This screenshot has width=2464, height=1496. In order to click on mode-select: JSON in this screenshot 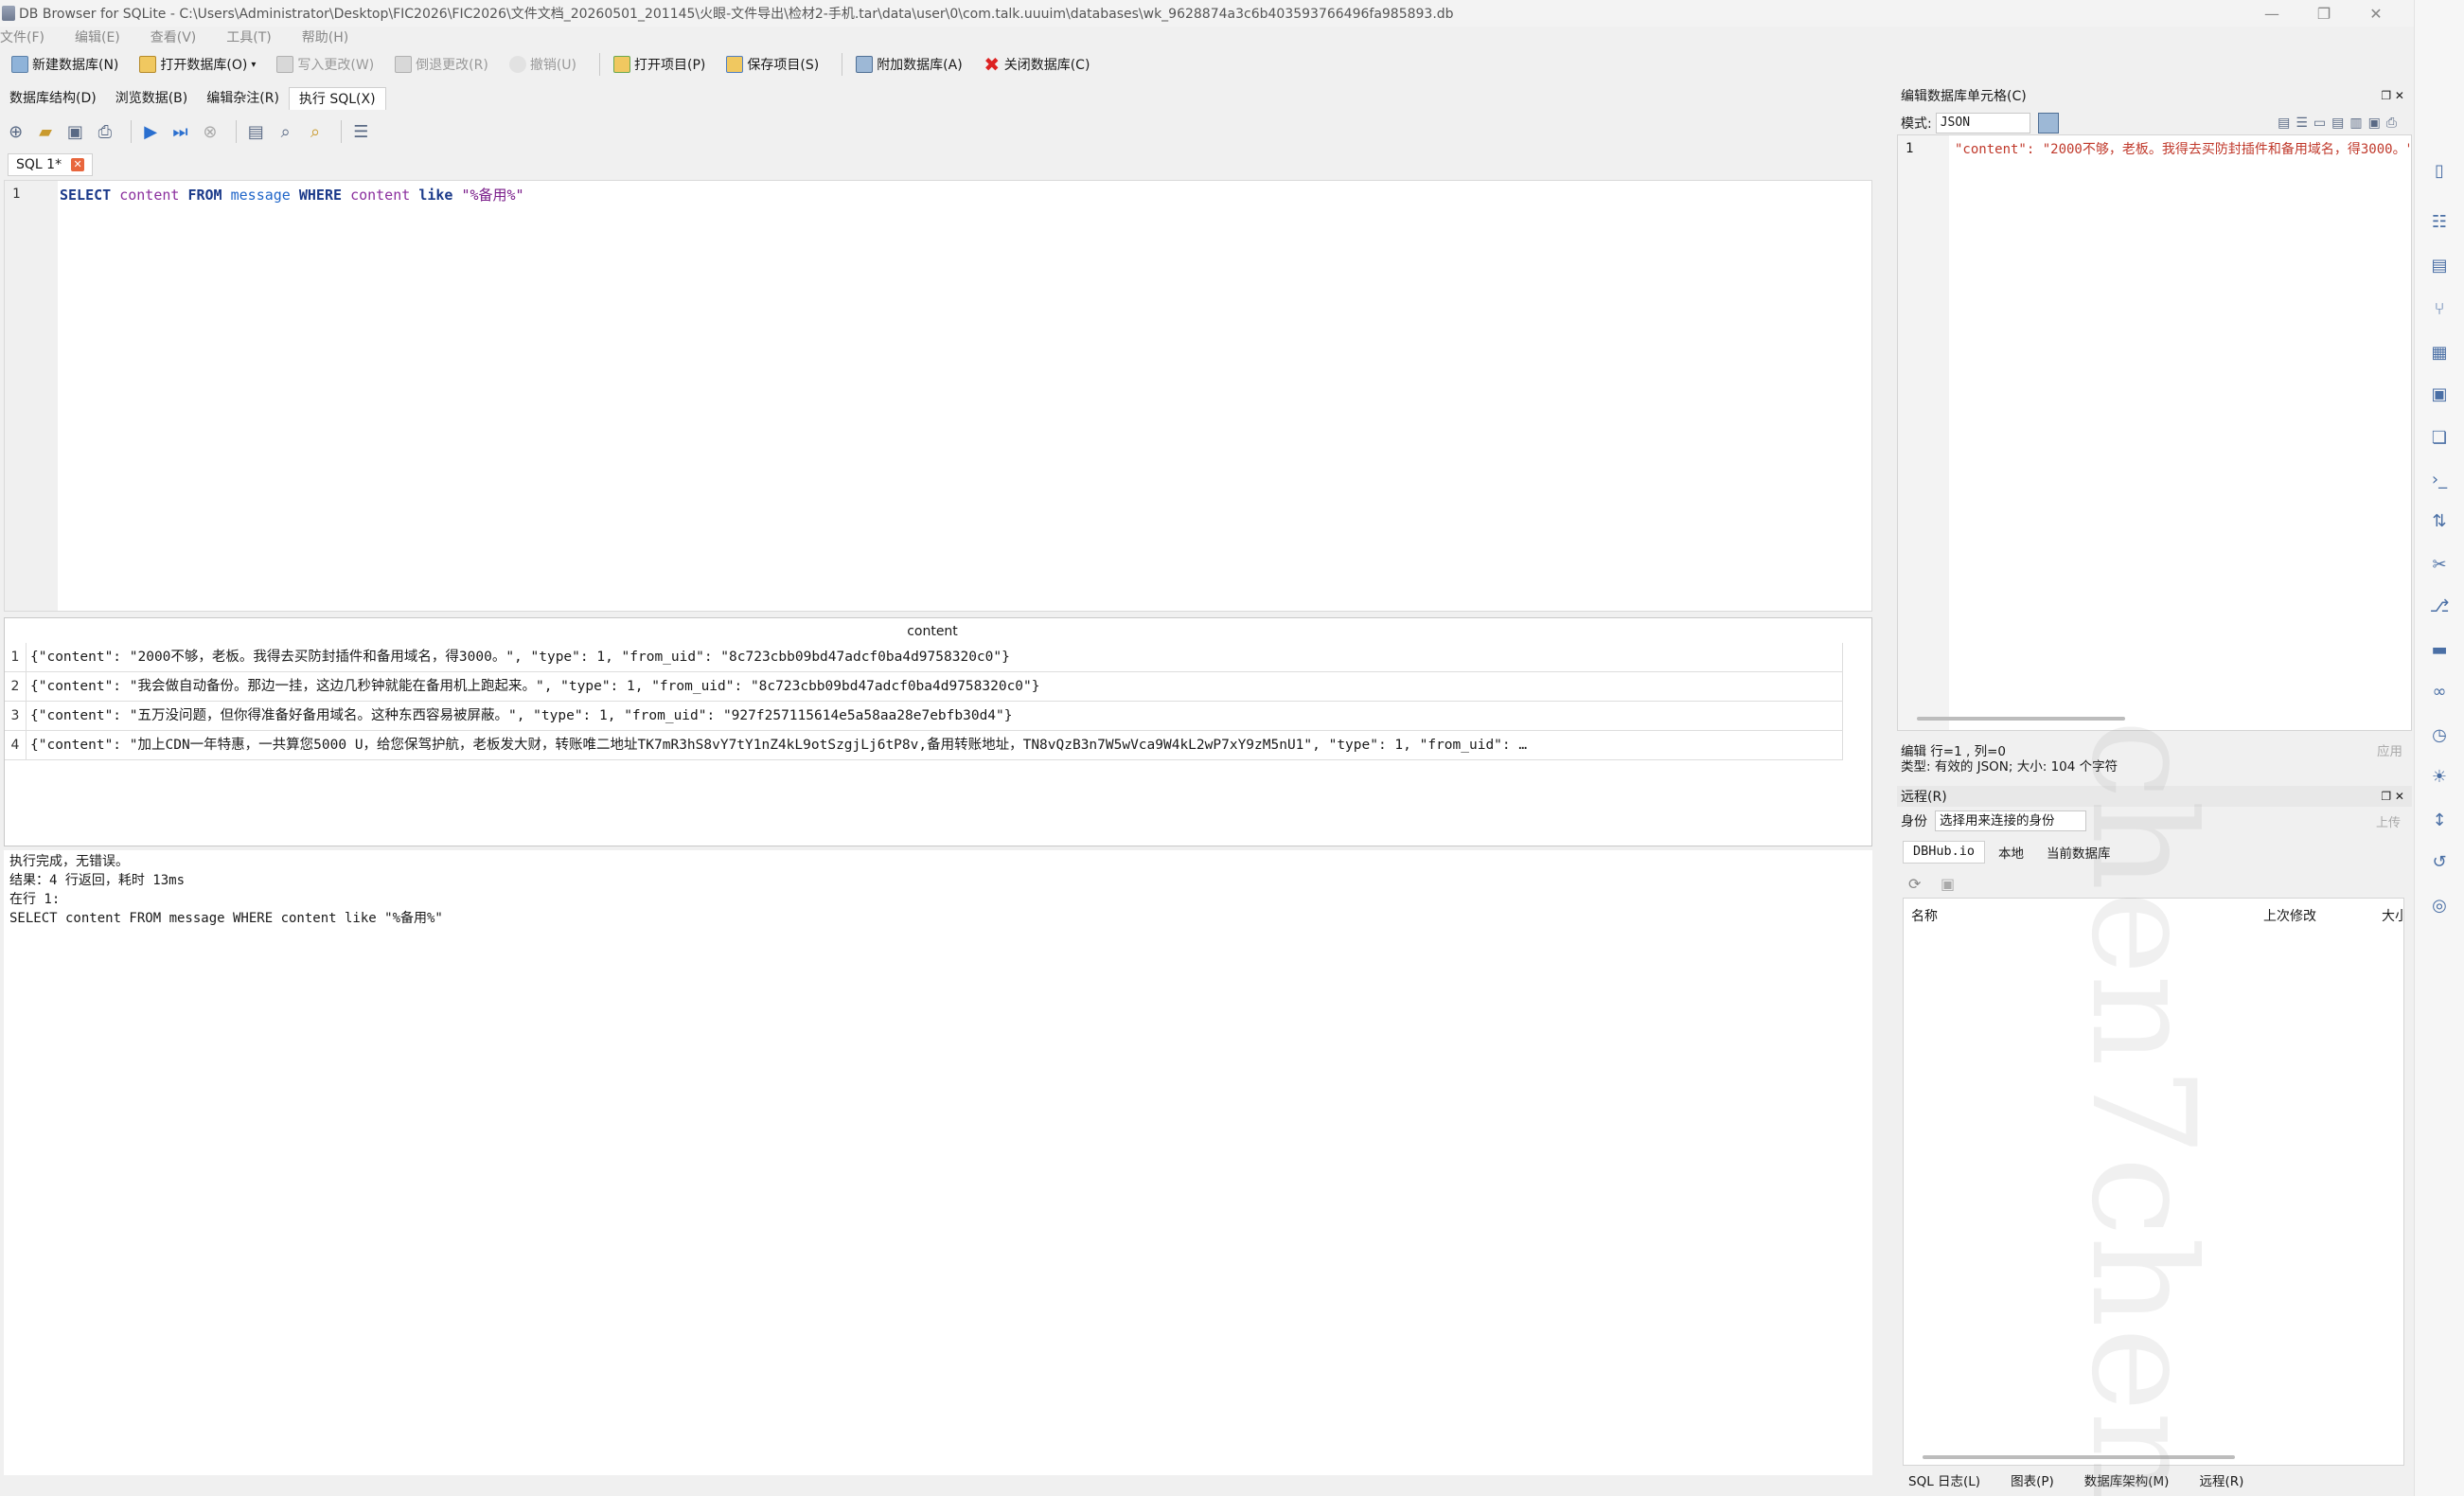, I will do `click(1982, 124)`.